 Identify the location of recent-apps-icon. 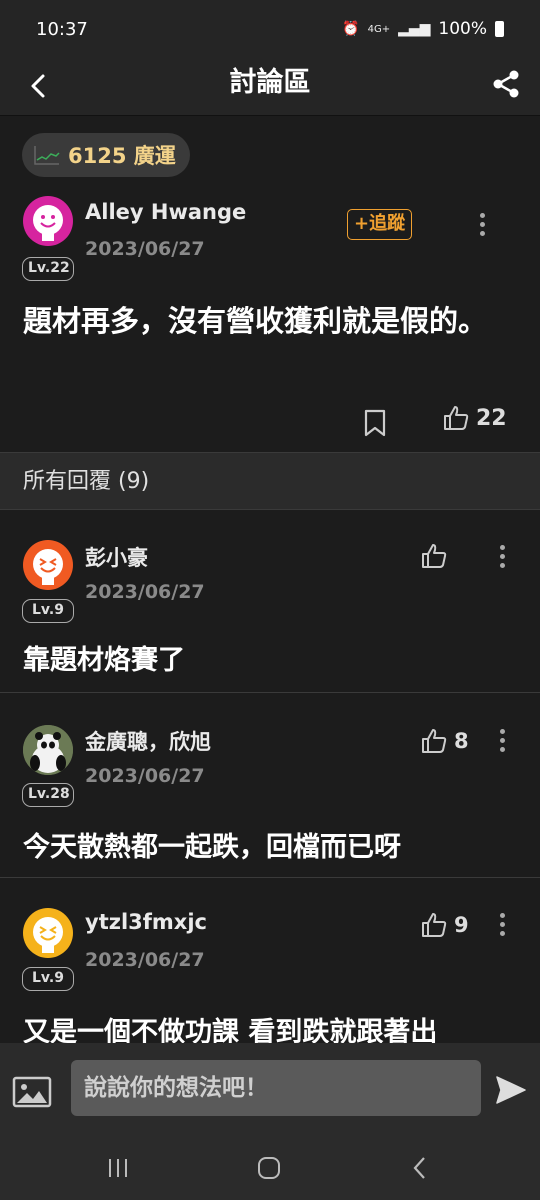
(118, 1168).